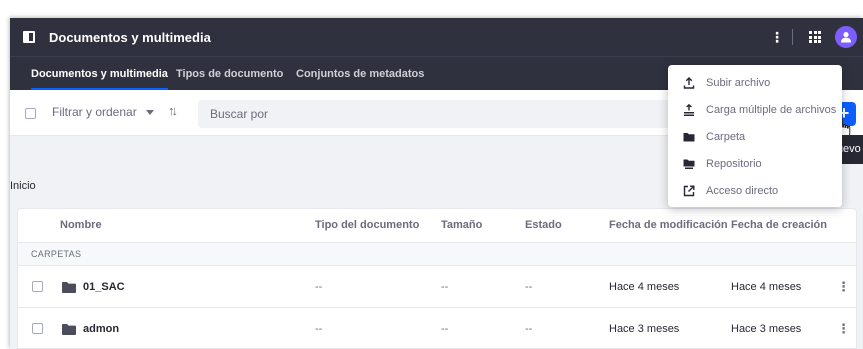 The height and width of the screenshot is (349, 863). I want to click on breadcrumb: Inicio, so click(23, 186).